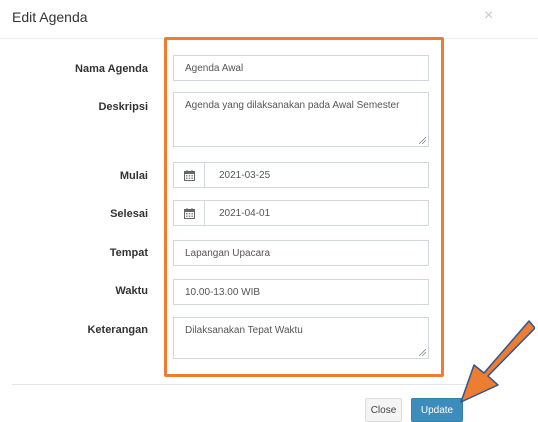 The image size is (538, 422). What do you see at coordinates (247, 384) in the screenshot?
I see `footer-divider` at bounding box center [247, 384].